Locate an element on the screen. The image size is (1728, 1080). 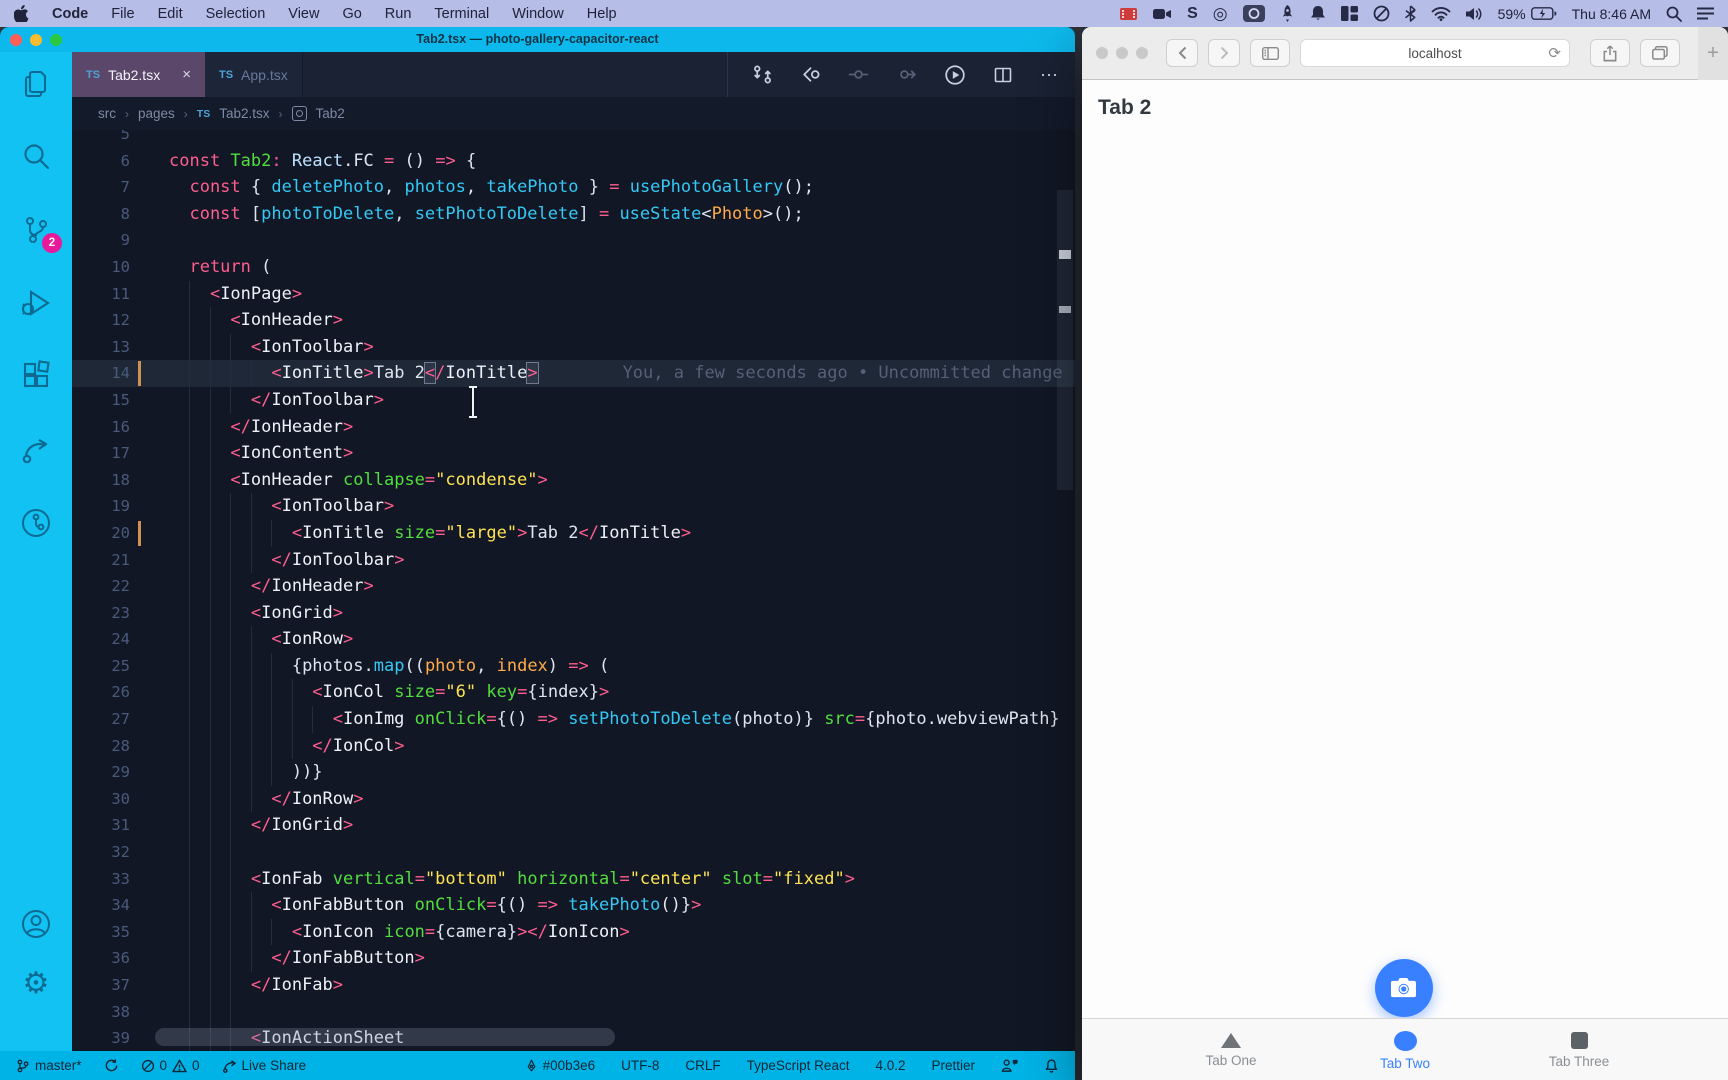
address-bar: localhost ⟳ is located at coordinates (1435, 53).